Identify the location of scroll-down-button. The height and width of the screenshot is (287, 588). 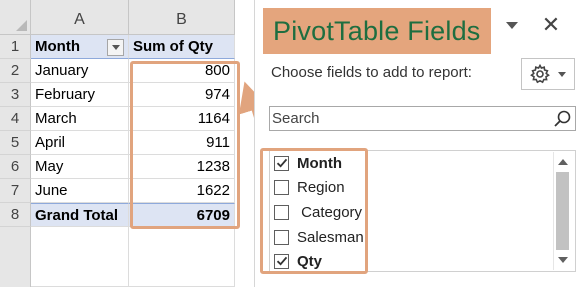
(562, 260).